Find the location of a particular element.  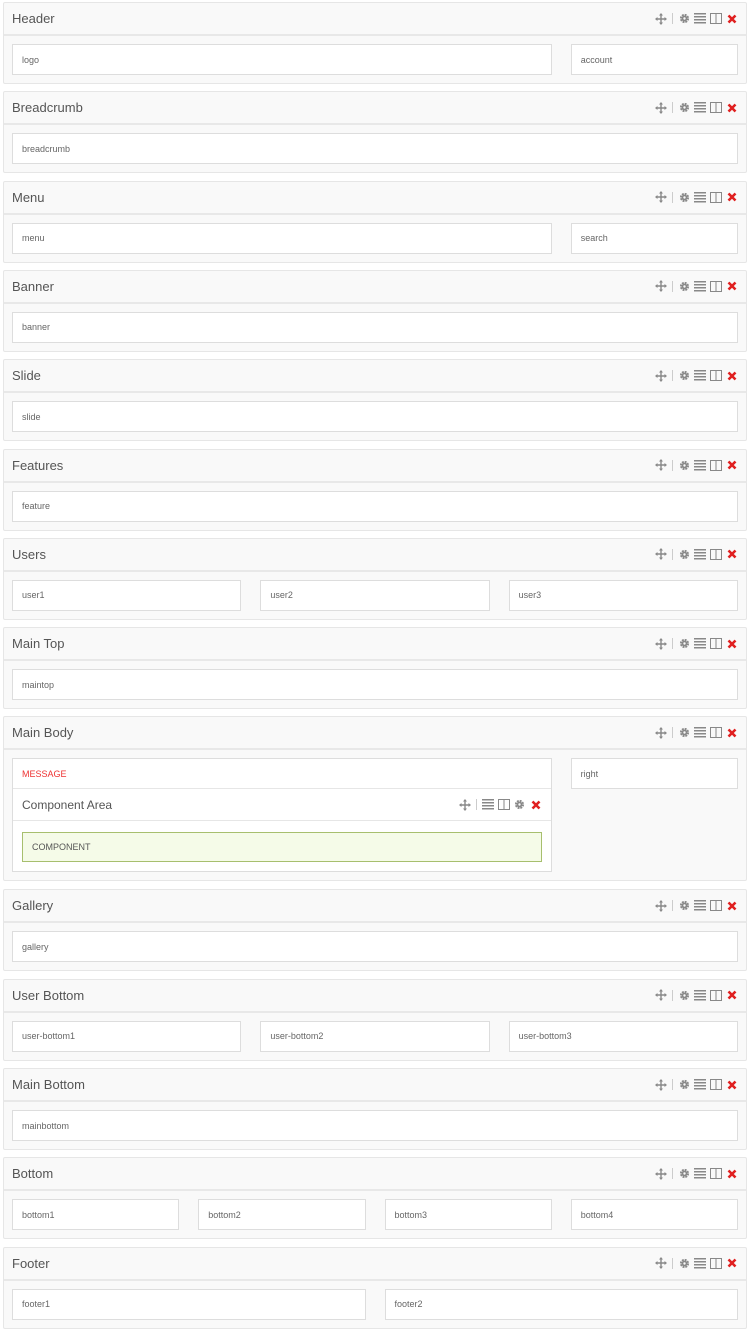

position-block-bottom3: bottom3 is located at coordinates (468, 1215).